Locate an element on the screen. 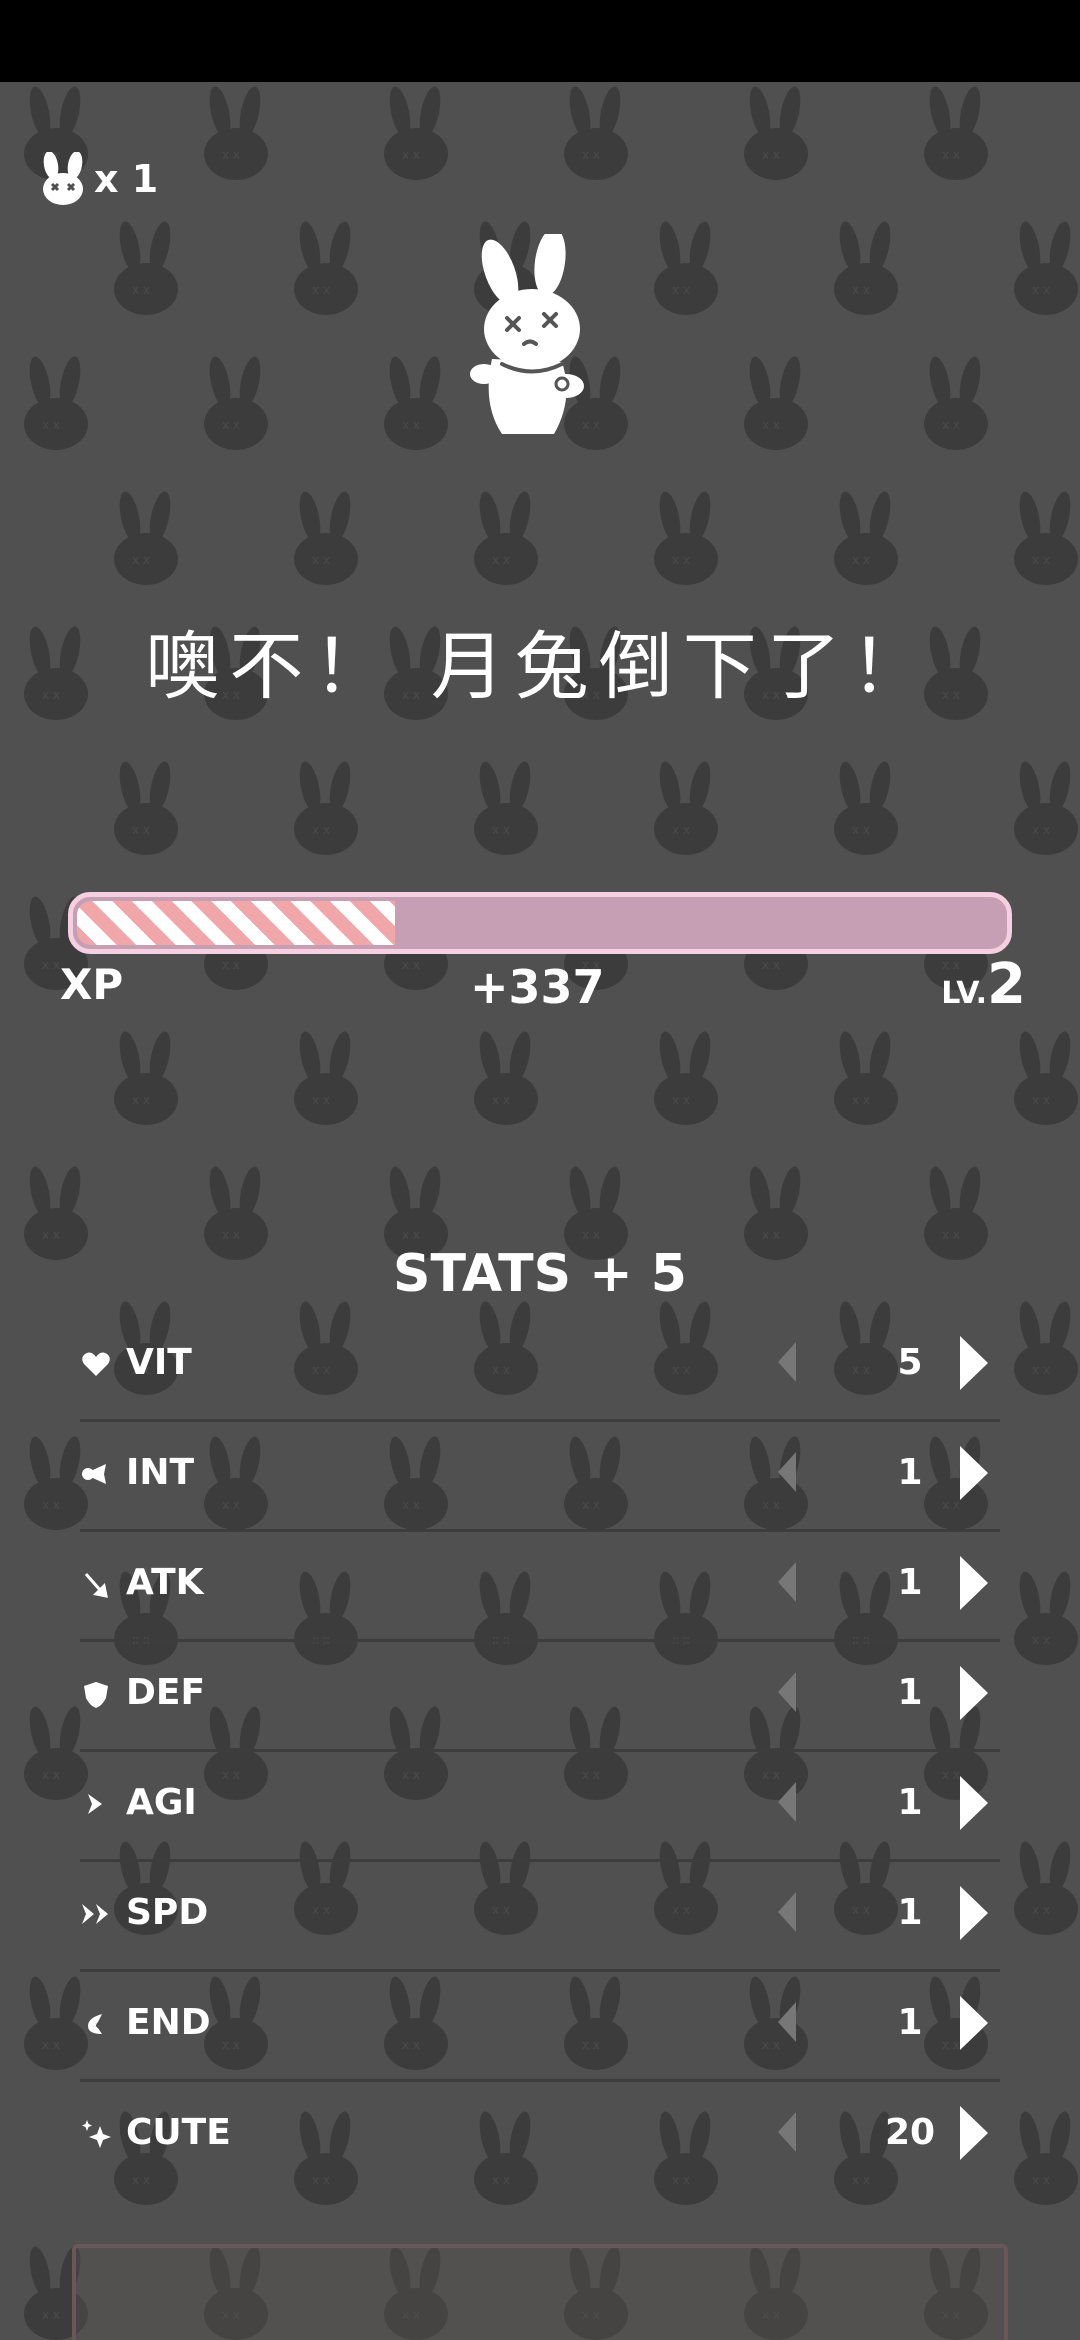 Image resolution: width=1080 pixels, height=2340 pixels. stat-row-spd: SPD 1 is located at coordinates (540, 1917).